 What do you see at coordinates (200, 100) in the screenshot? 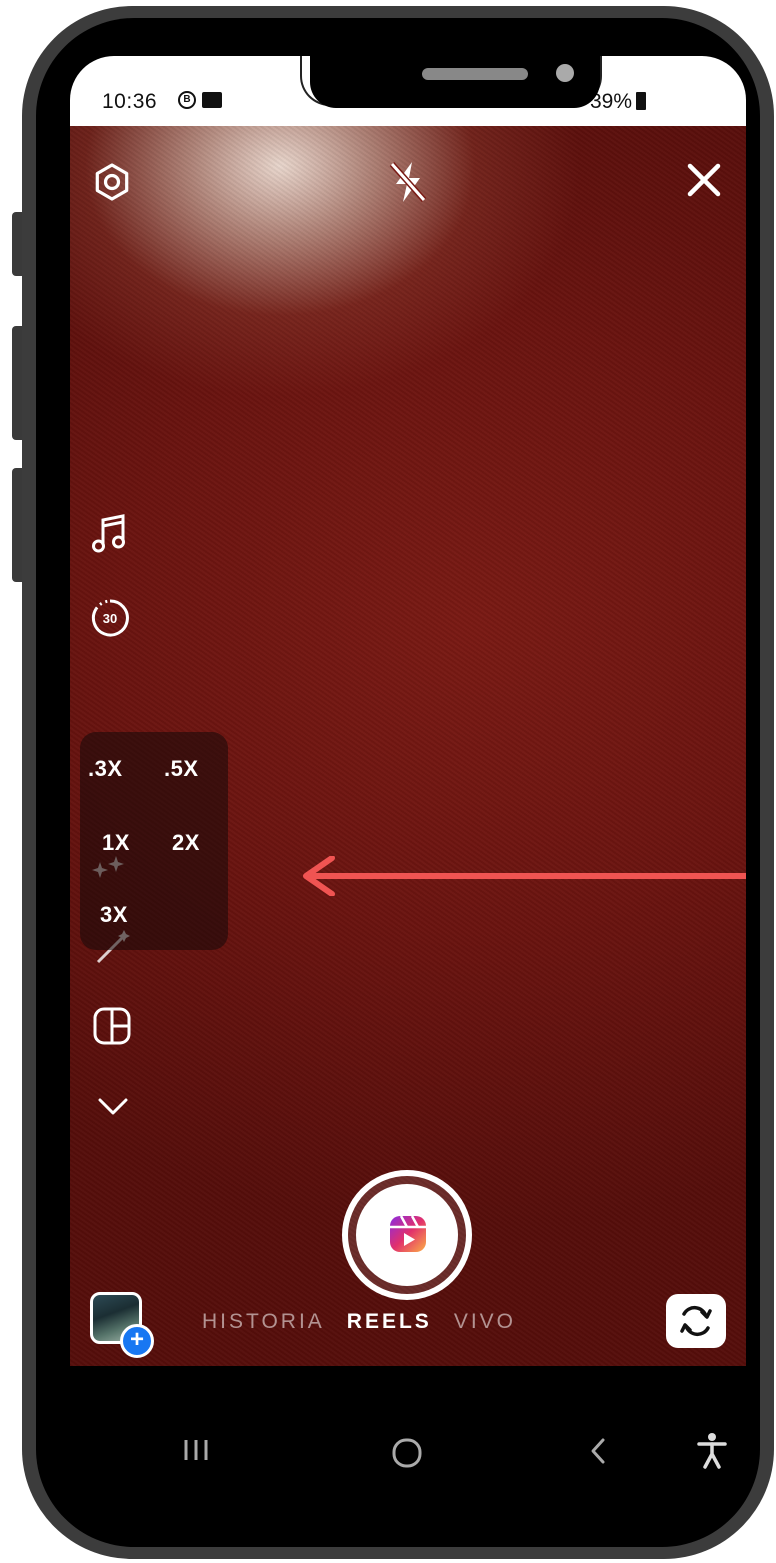
I see `status-left-icons: B` at bounding box center [200, 100].